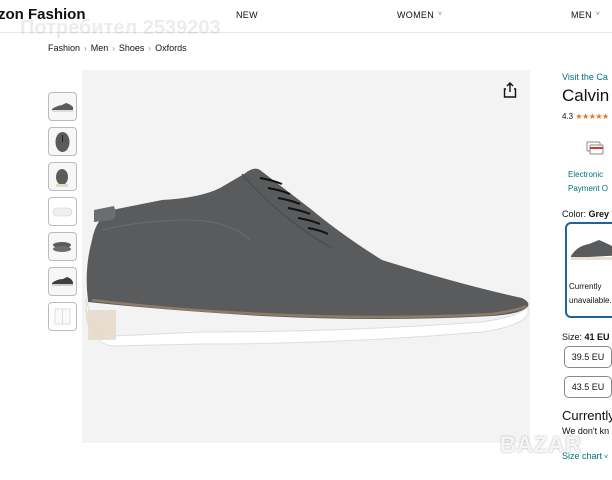  What do you see at coordinates (62, 141) in the screenshot?
I see `shoe-top-thumb` at bounding box center [62, 141].